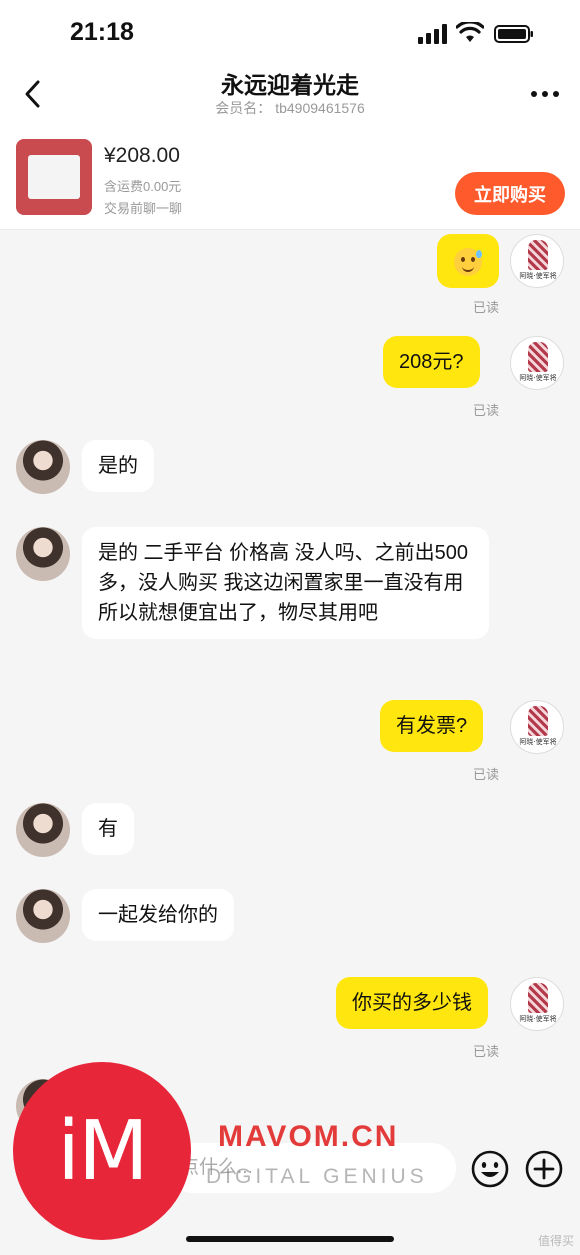  I want to click on message-bubble-outgoing: 有发票?, so click(432, 726).